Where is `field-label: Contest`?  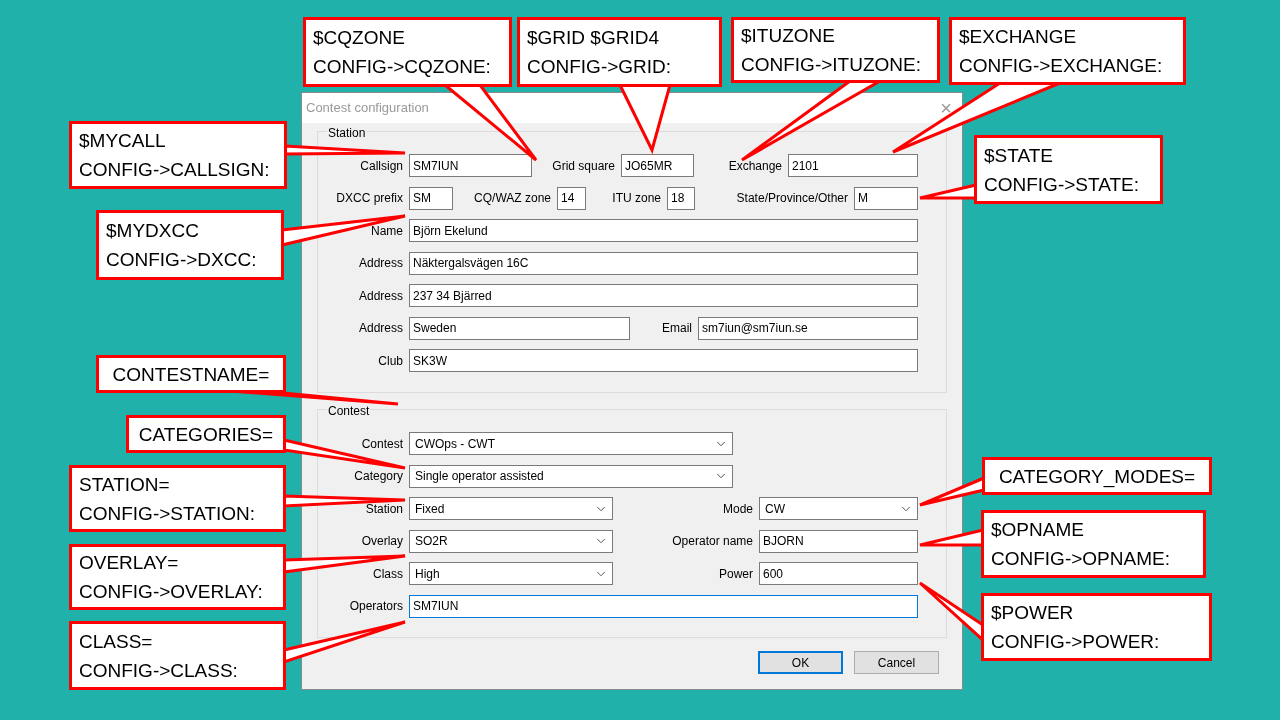
field-label: Contest is located at coordinates (382, 444).